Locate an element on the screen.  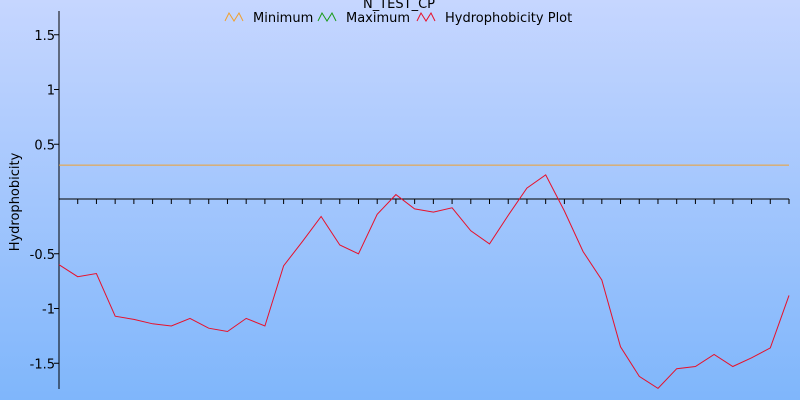
legend-label-minimum: Minimum is located at coordinates (283, 18).